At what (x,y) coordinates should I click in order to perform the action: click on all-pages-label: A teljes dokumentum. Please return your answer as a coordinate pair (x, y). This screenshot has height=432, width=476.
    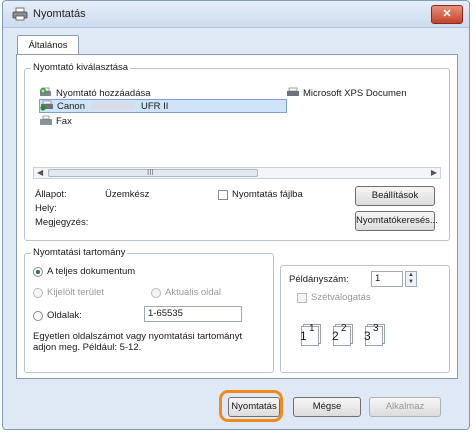
    Looking at the image, I should click on (91, 271).